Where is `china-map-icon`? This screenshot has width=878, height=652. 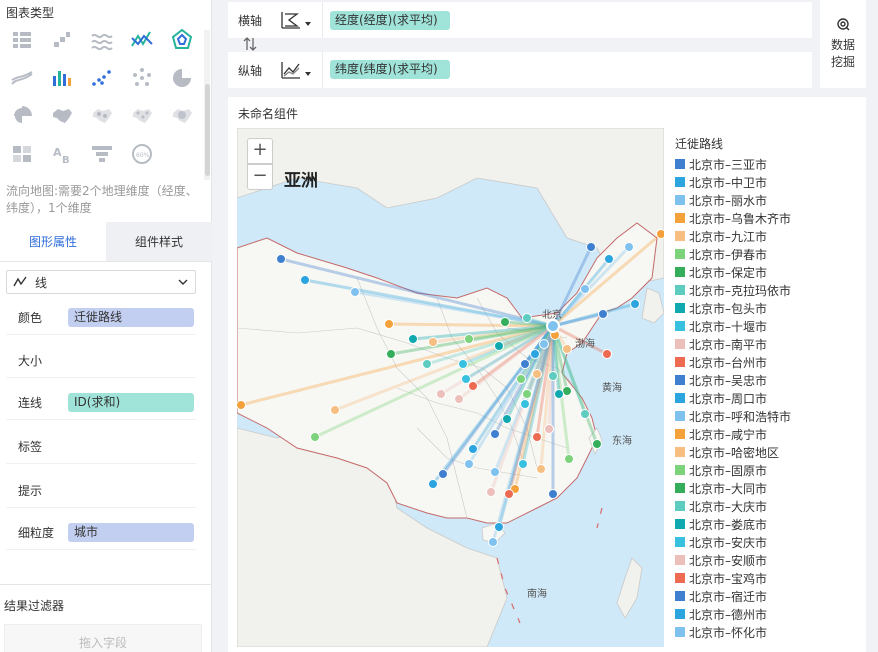 china-map-icon is located at coordinates (62, 116).